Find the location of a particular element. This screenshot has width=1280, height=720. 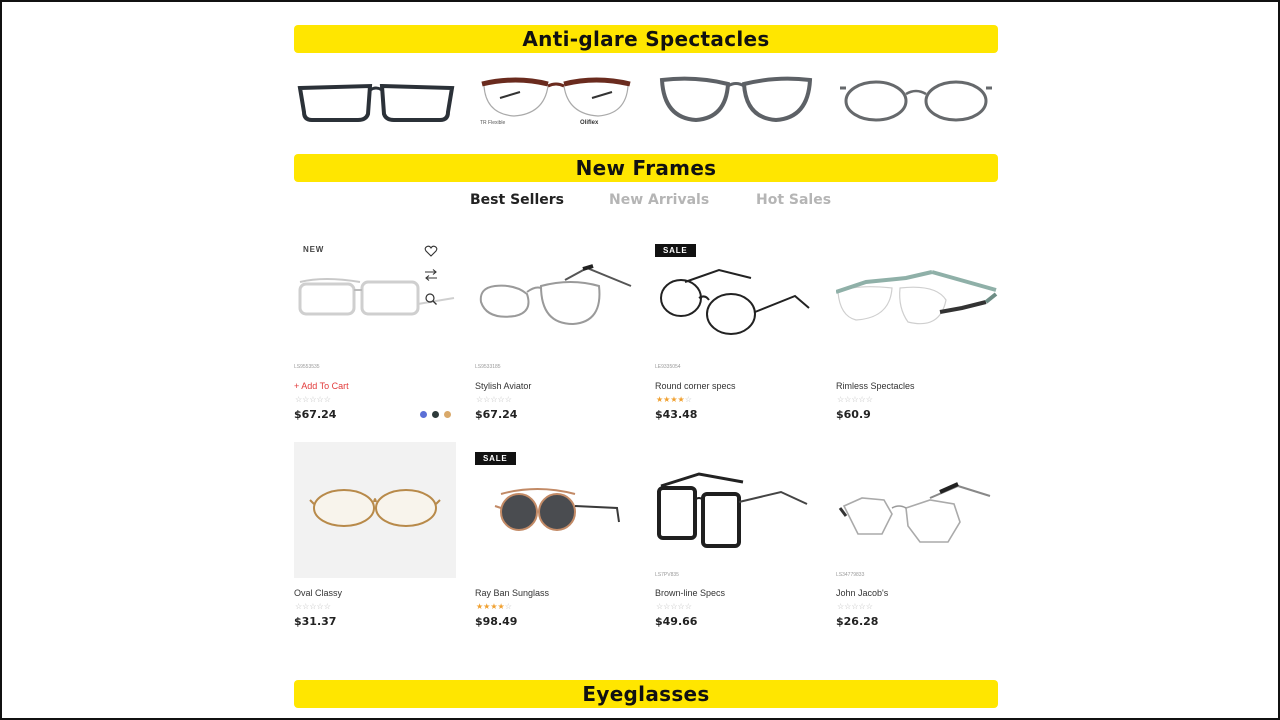

product-price: $31.37 is located at coordinates (315, 621).